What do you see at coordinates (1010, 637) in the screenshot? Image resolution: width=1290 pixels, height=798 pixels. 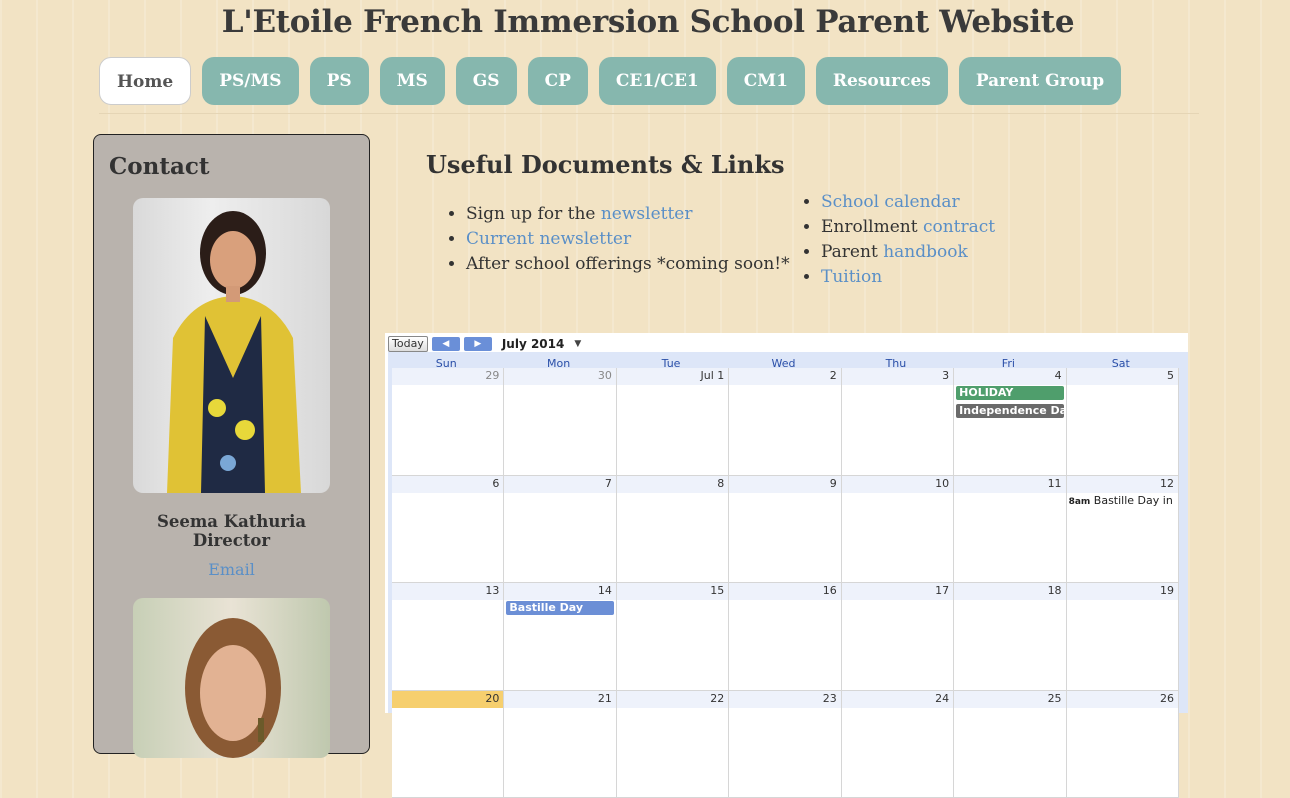 I see `calendar-day: 18` at bounding box center [1010, 637].